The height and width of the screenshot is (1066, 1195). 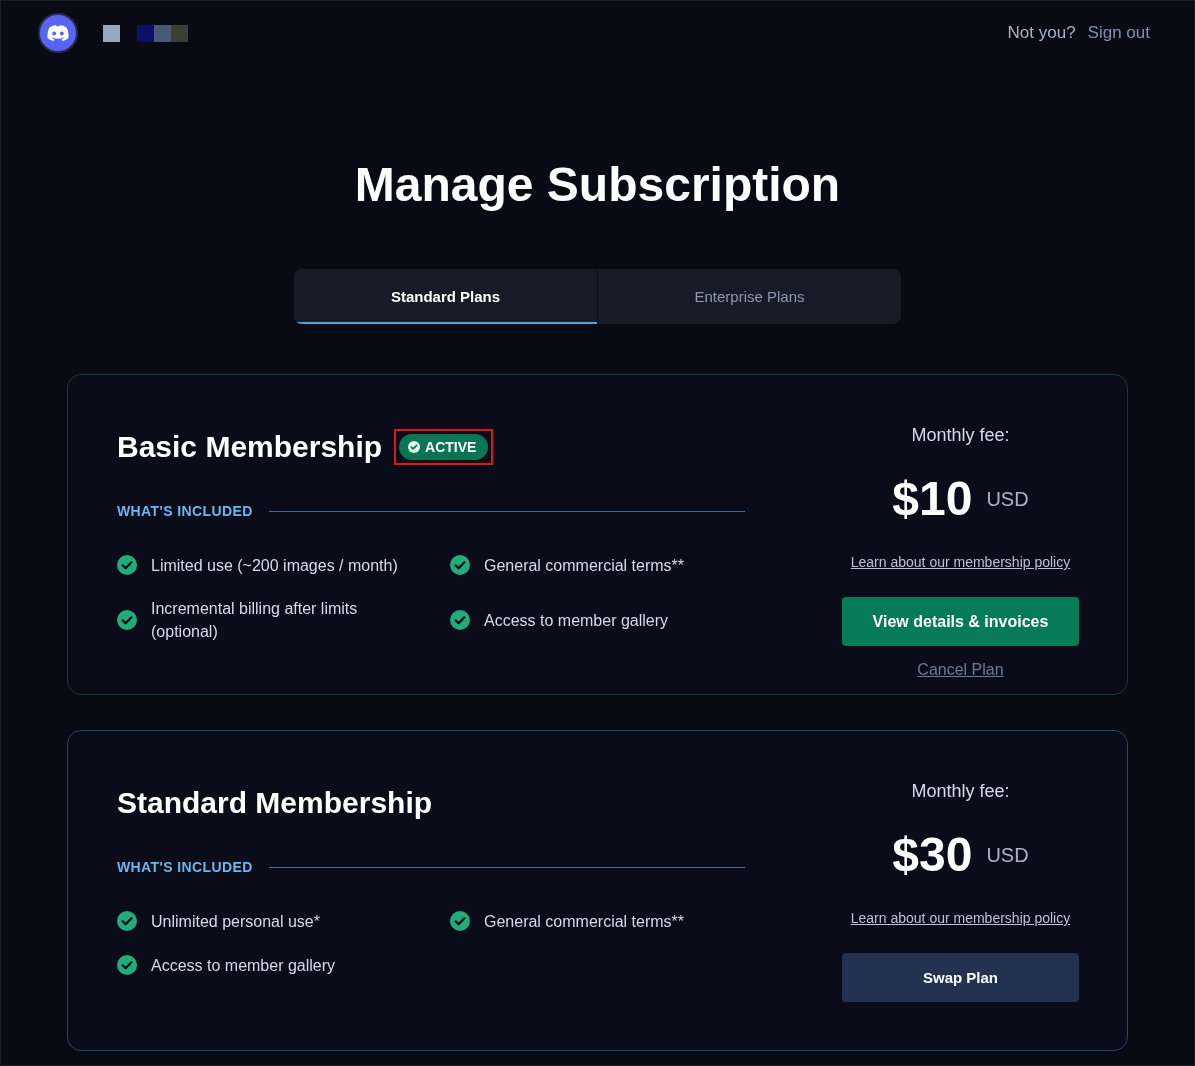 What do you see at coordinates (444, 447) in the screenshot?
I see `status-badge: ACTIVE` at bounding box center [444, 447].